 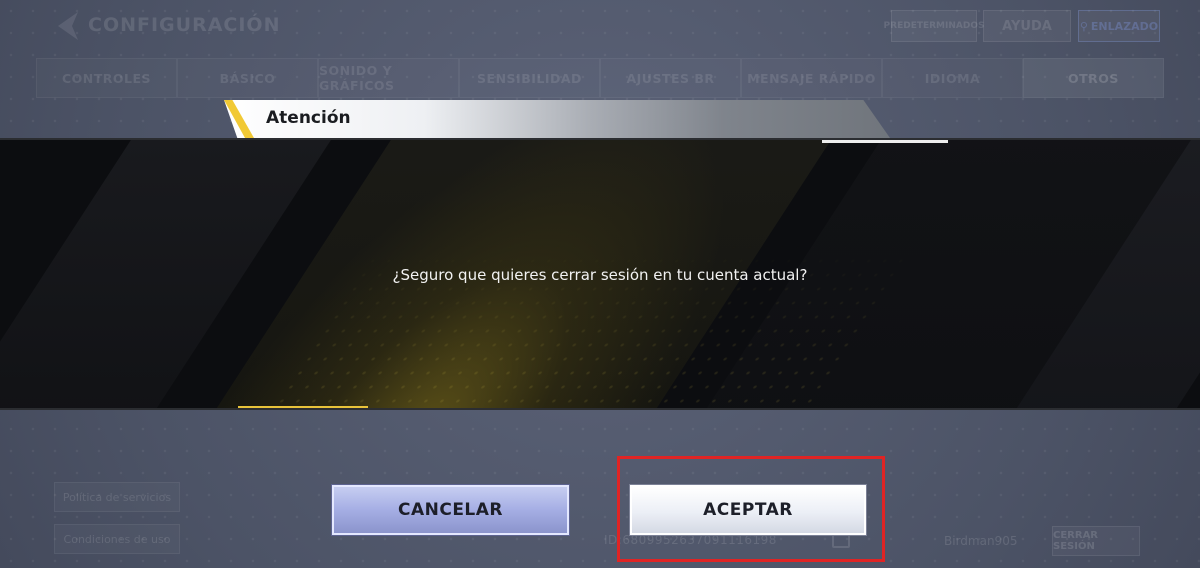 I want to click on tab-sensibilidad: SENSIBILIDAD, so click(x=529, y=78).